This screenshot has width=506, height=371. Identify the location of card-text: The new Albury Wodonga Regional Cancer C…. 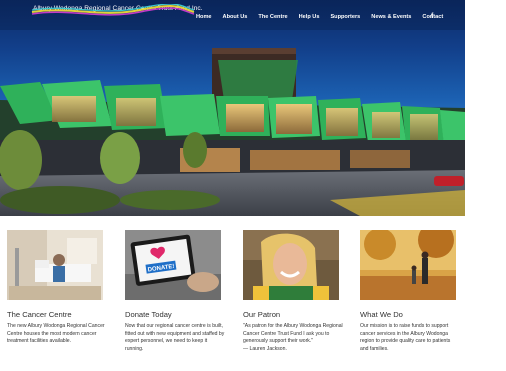
(56, 334).